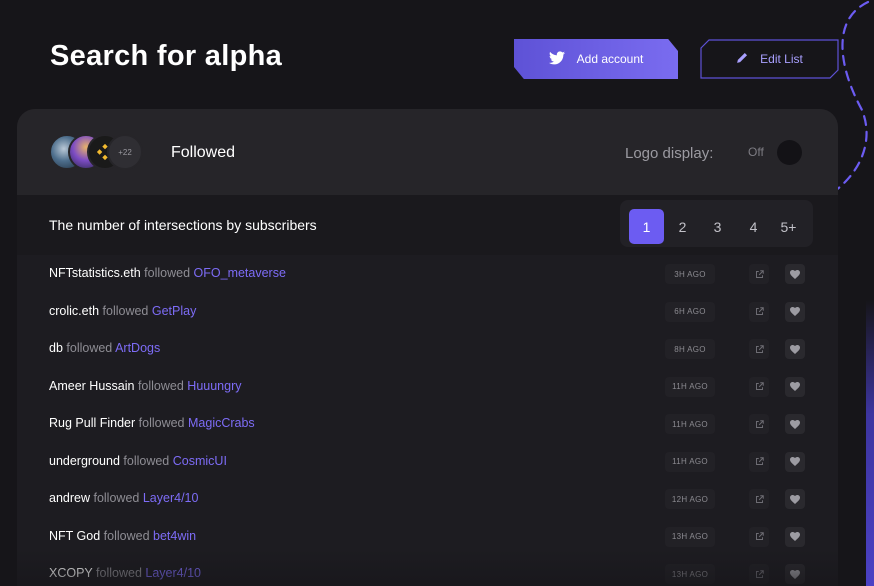  What do you see at coordinates (646, 226) in the screenshot?
I see `page-button-1: 1` at bounding box center [646, 226].